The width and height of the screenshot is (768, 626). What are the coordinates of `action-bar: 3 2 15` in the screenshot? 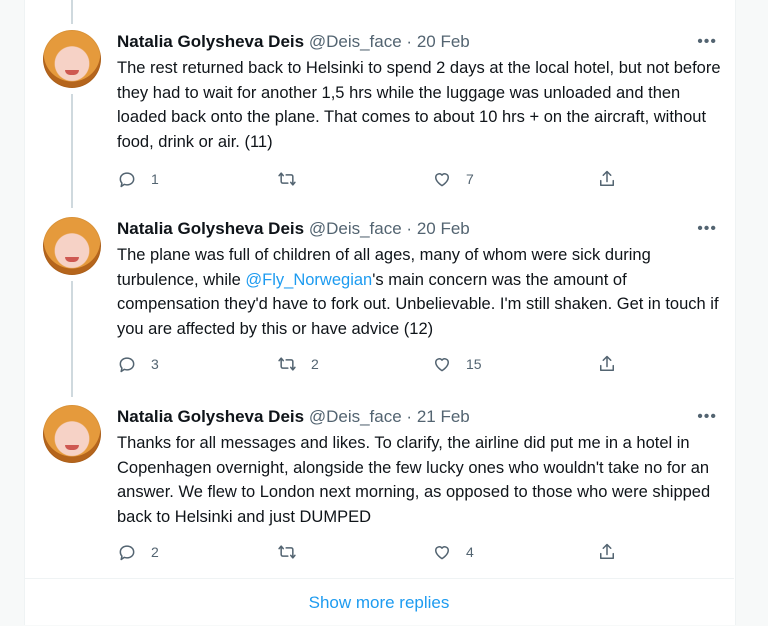 It's located at (377, 364).